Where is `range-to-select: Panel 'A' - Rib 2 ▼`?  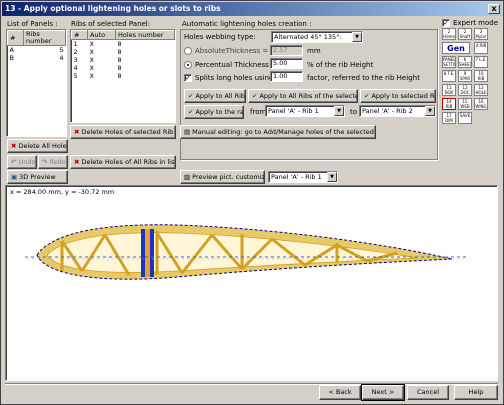 range-to-select: Panel 'A' - Rib 2 ▼ is located at coordinates (397, 111).